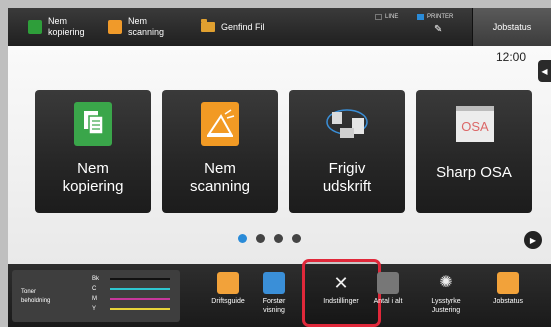  I want to click on topbar-nem-scanning-label: Nem scanning, so click(146, 26).